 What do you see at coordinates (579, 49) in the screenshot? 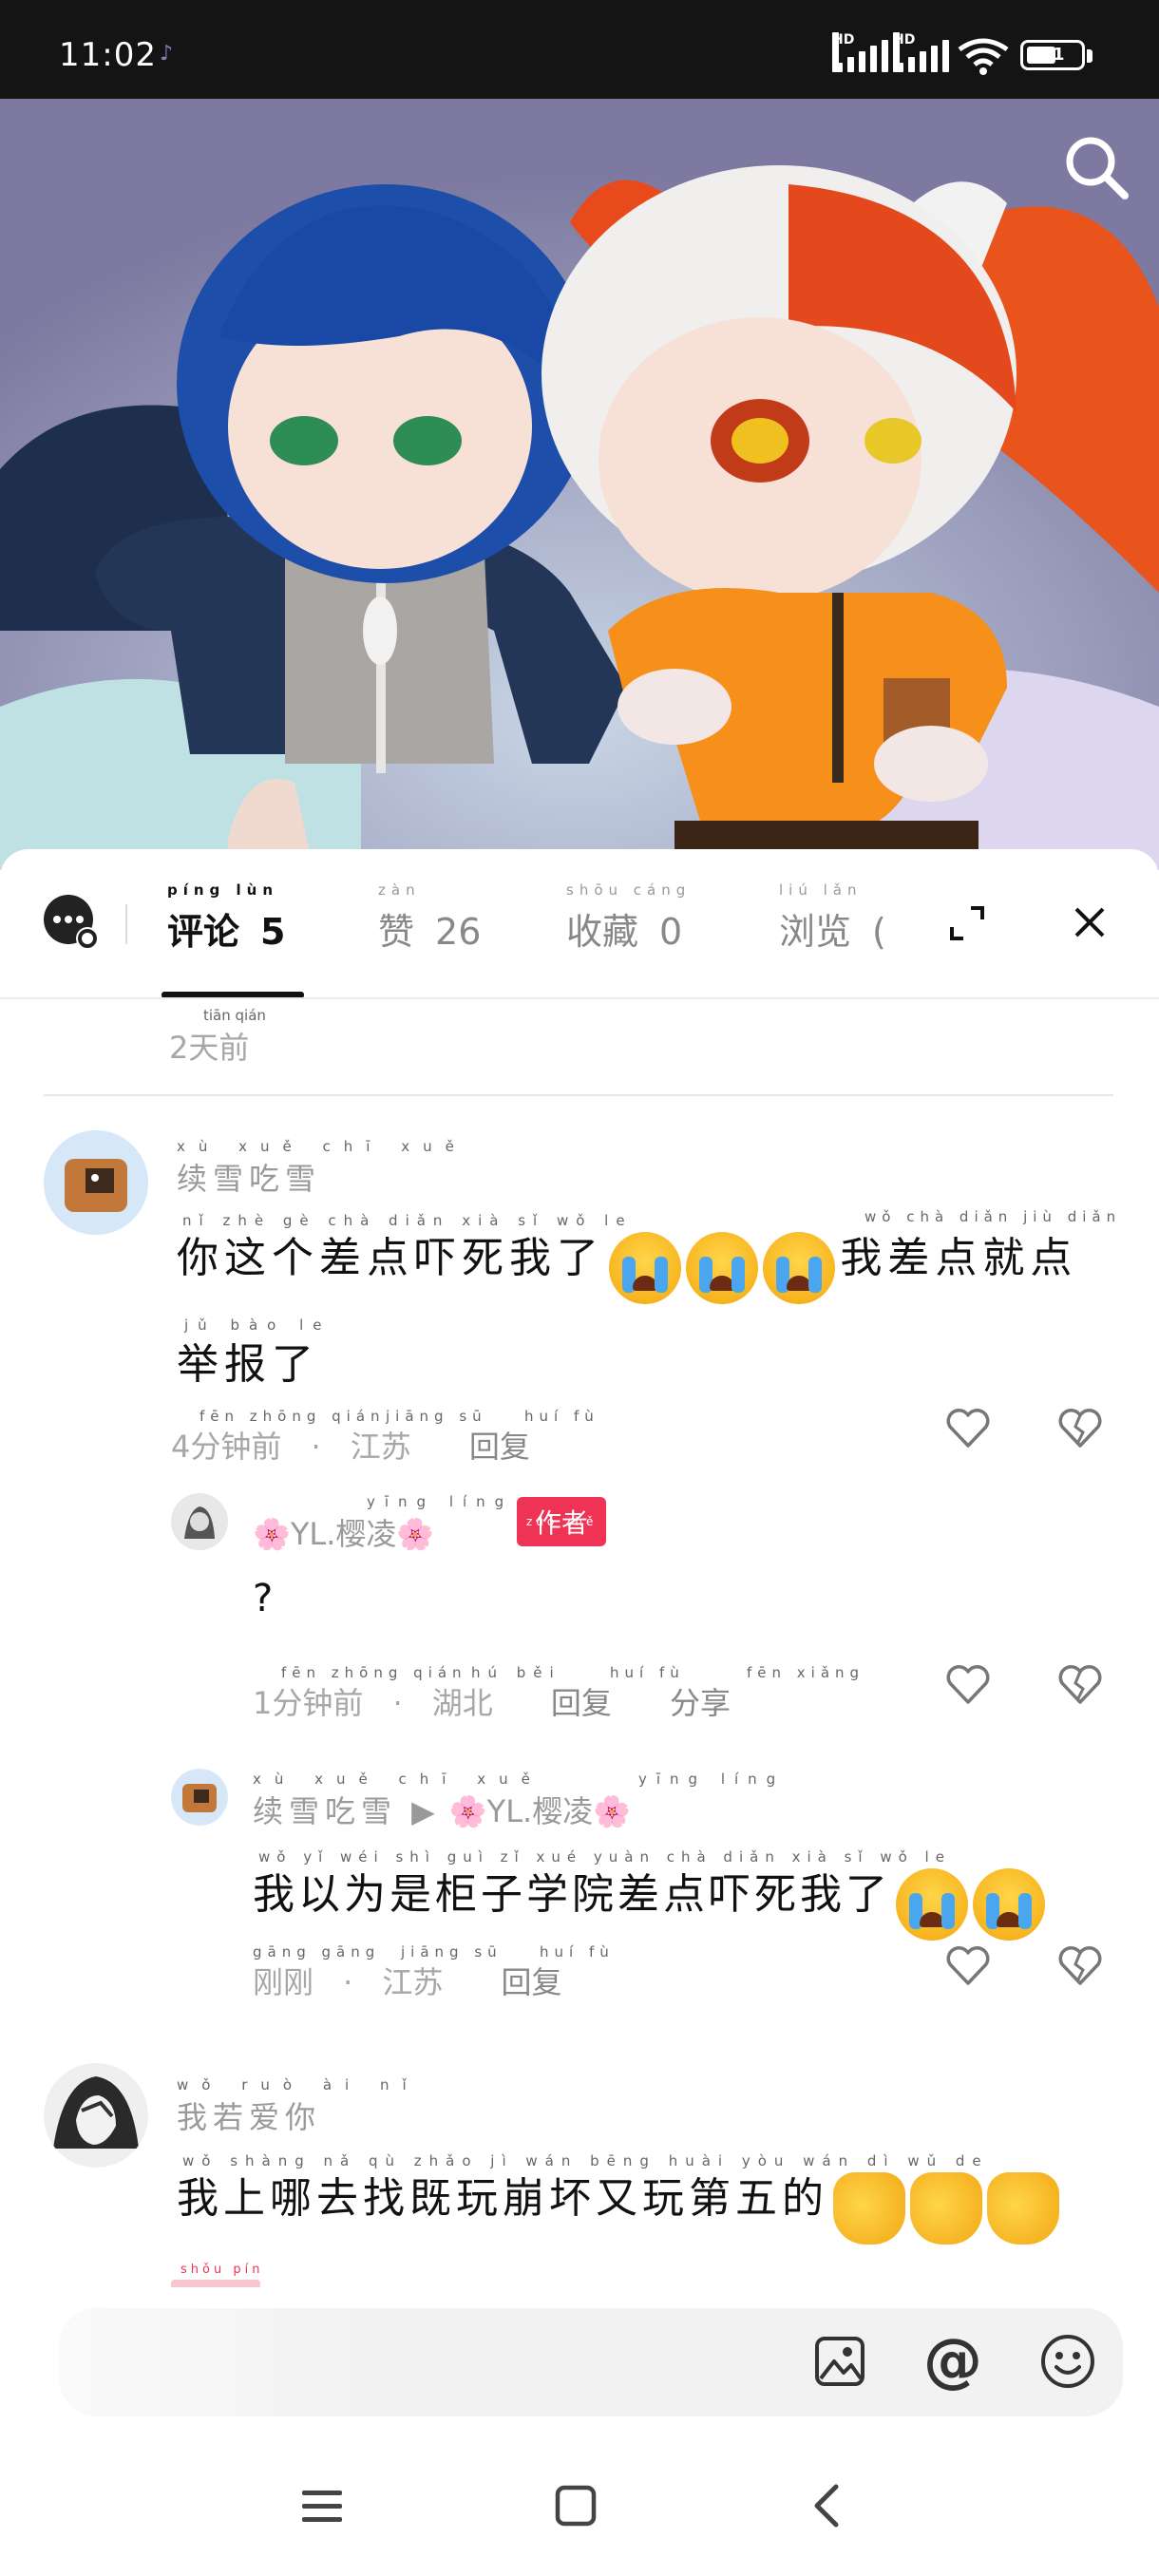
I see `status-bar: 11:02 ♪ HD HD 51` at bounding box center [579, 49].